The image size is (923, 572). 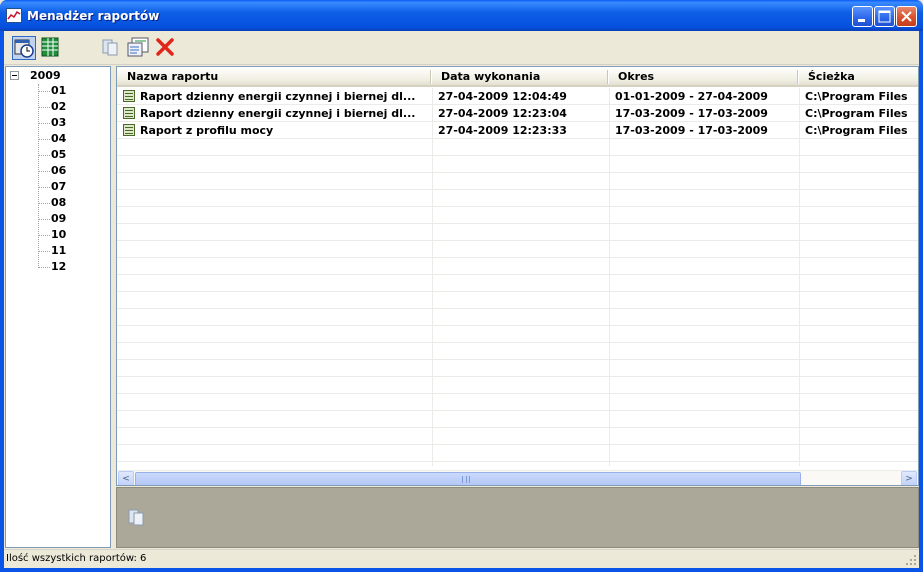 What do you see at coordinates (861, 20) in the screenshot?
I see `minimize-icon` at bounding box center [861, 20].